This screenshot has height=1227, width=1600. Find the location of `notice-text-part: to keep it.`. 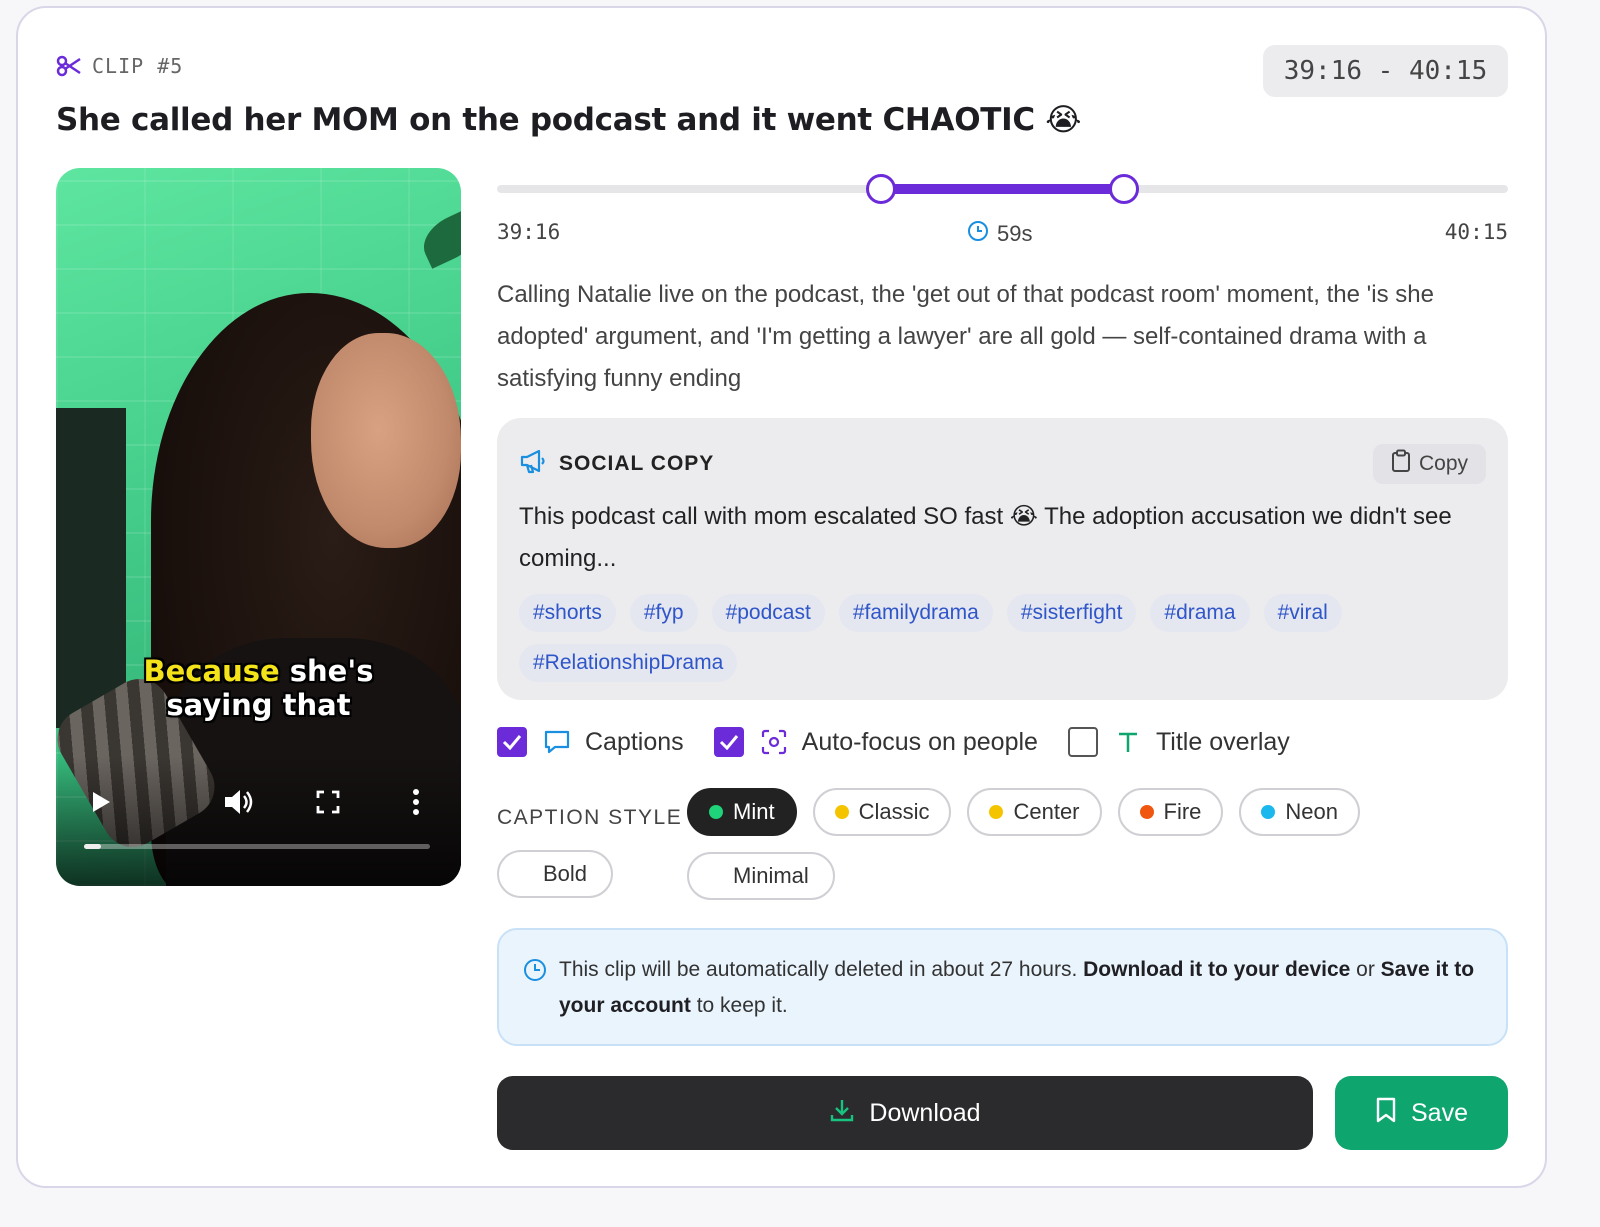

notice-text-part: to keep it. is located at coordinates (739, 1005).